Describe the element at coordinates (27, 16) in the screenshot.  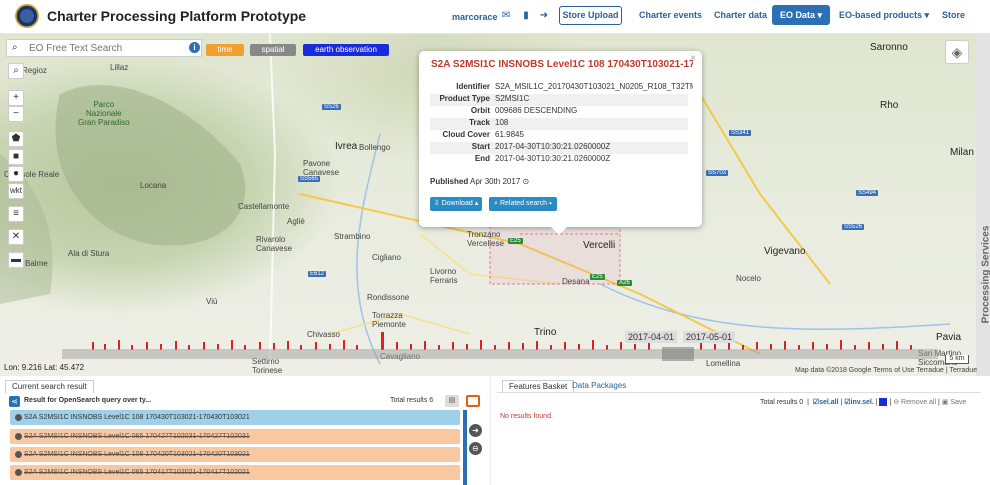
I see `charter-logo` at that location.